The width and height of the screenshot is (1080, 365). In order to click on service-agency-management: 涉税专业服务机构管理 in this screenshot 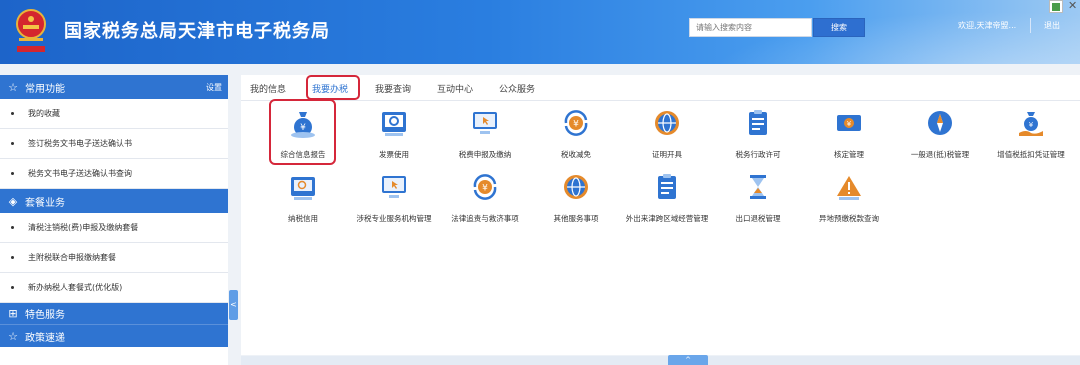, I will do `click(394, 198)`.